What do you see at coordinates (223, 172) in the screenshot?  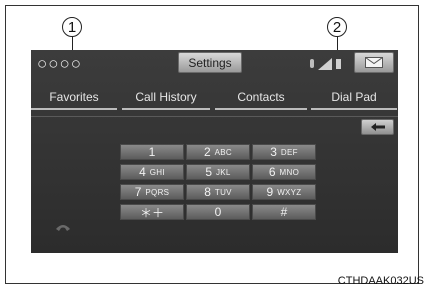 I see `dial-key-letters: JKL` at bounding box center [223, 172].